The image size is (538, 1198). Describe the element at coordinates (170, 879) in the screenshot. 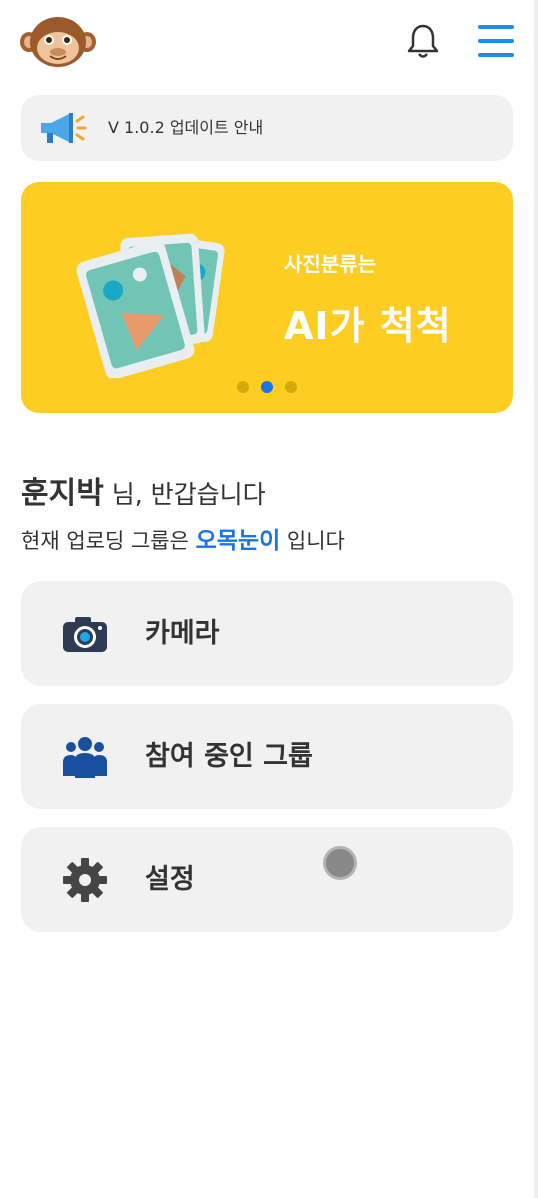

I see `settings-label: 설정` at that location.